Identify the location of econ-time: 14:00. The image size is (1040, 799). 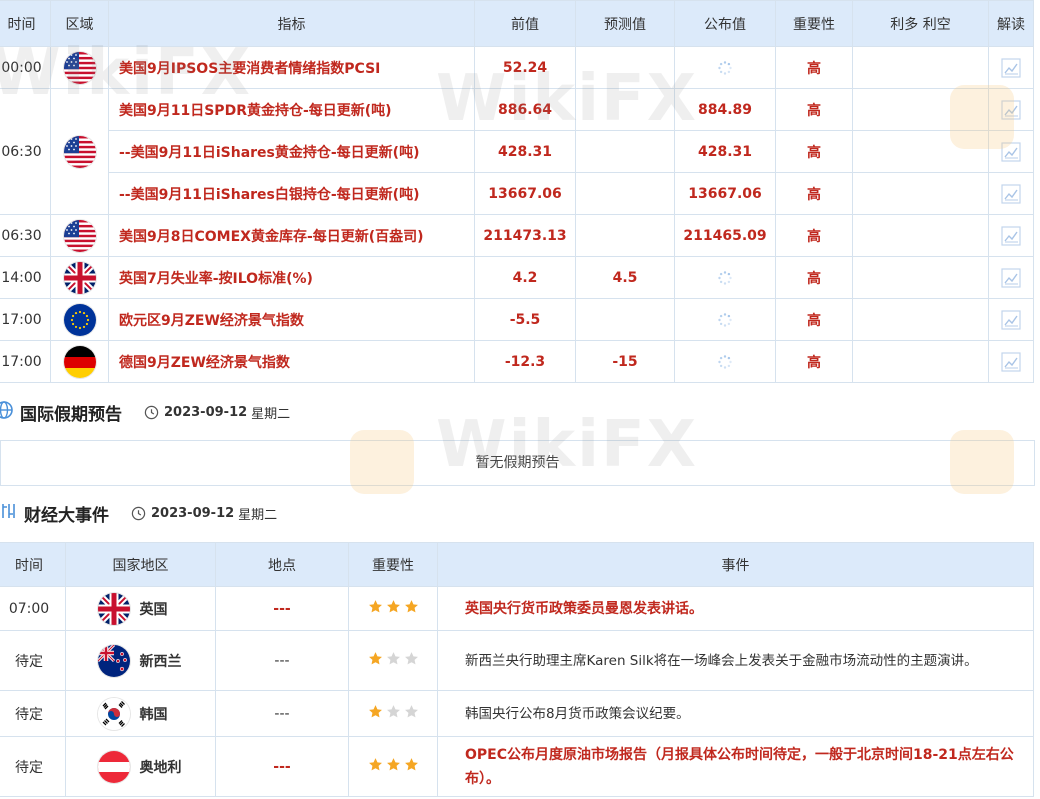
(25, 277).